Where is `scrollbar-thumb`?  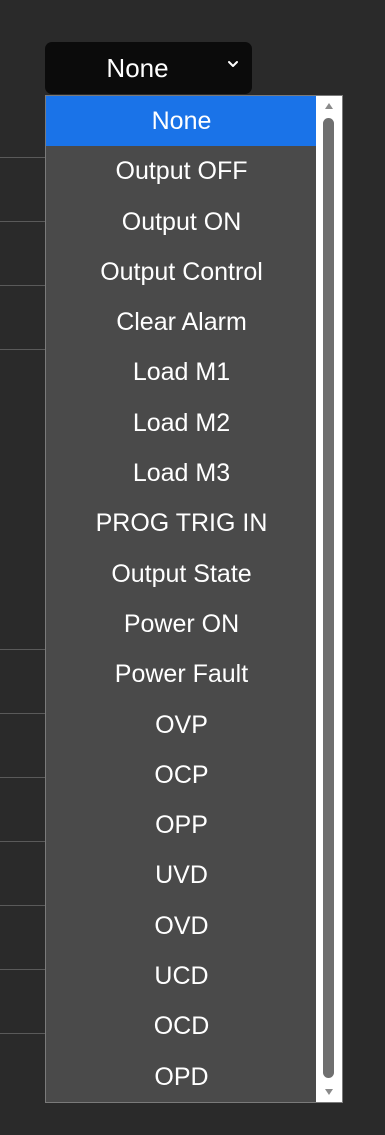
scrollbar-thumb is located at coordinates (328, 598).